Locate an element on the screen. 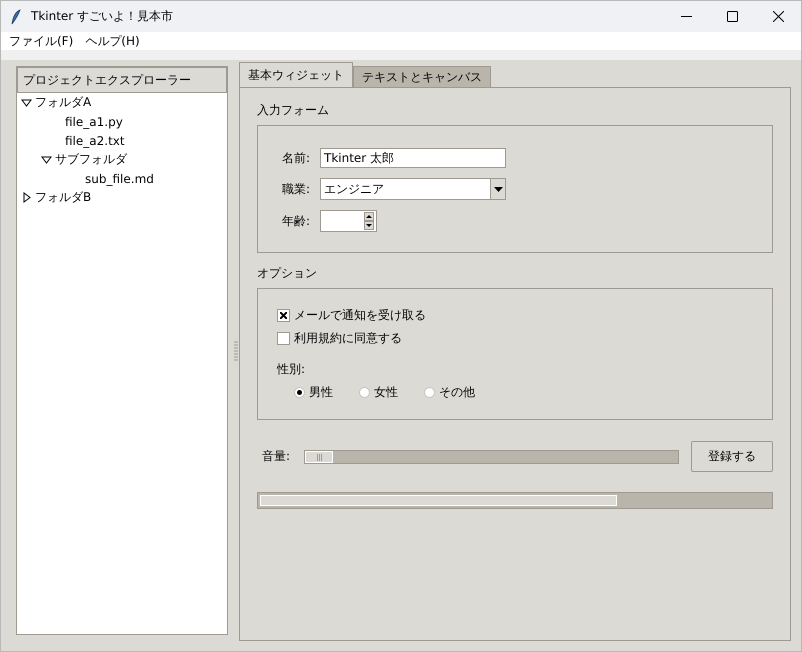 The image size is (802, 652). check-mark-icon is located at coordinates (283, 315).